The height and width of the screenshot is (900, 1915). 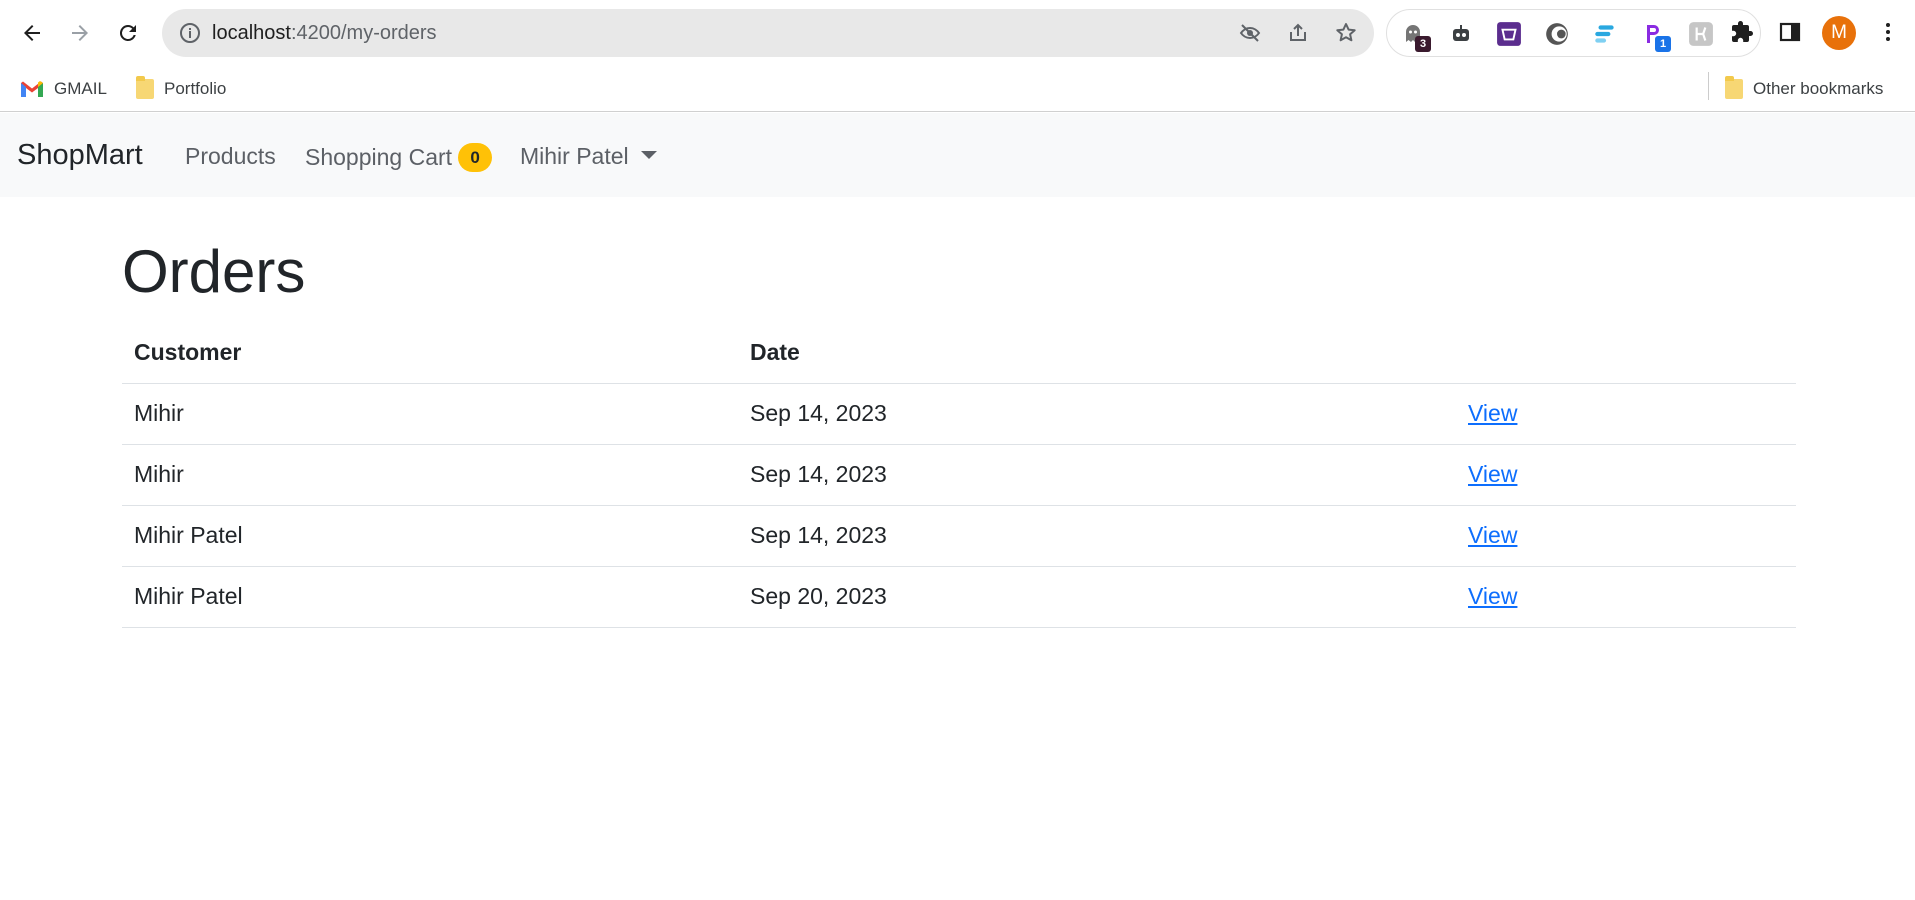 I want to click on column-header-date: Date, so click(x=1097, y=353).